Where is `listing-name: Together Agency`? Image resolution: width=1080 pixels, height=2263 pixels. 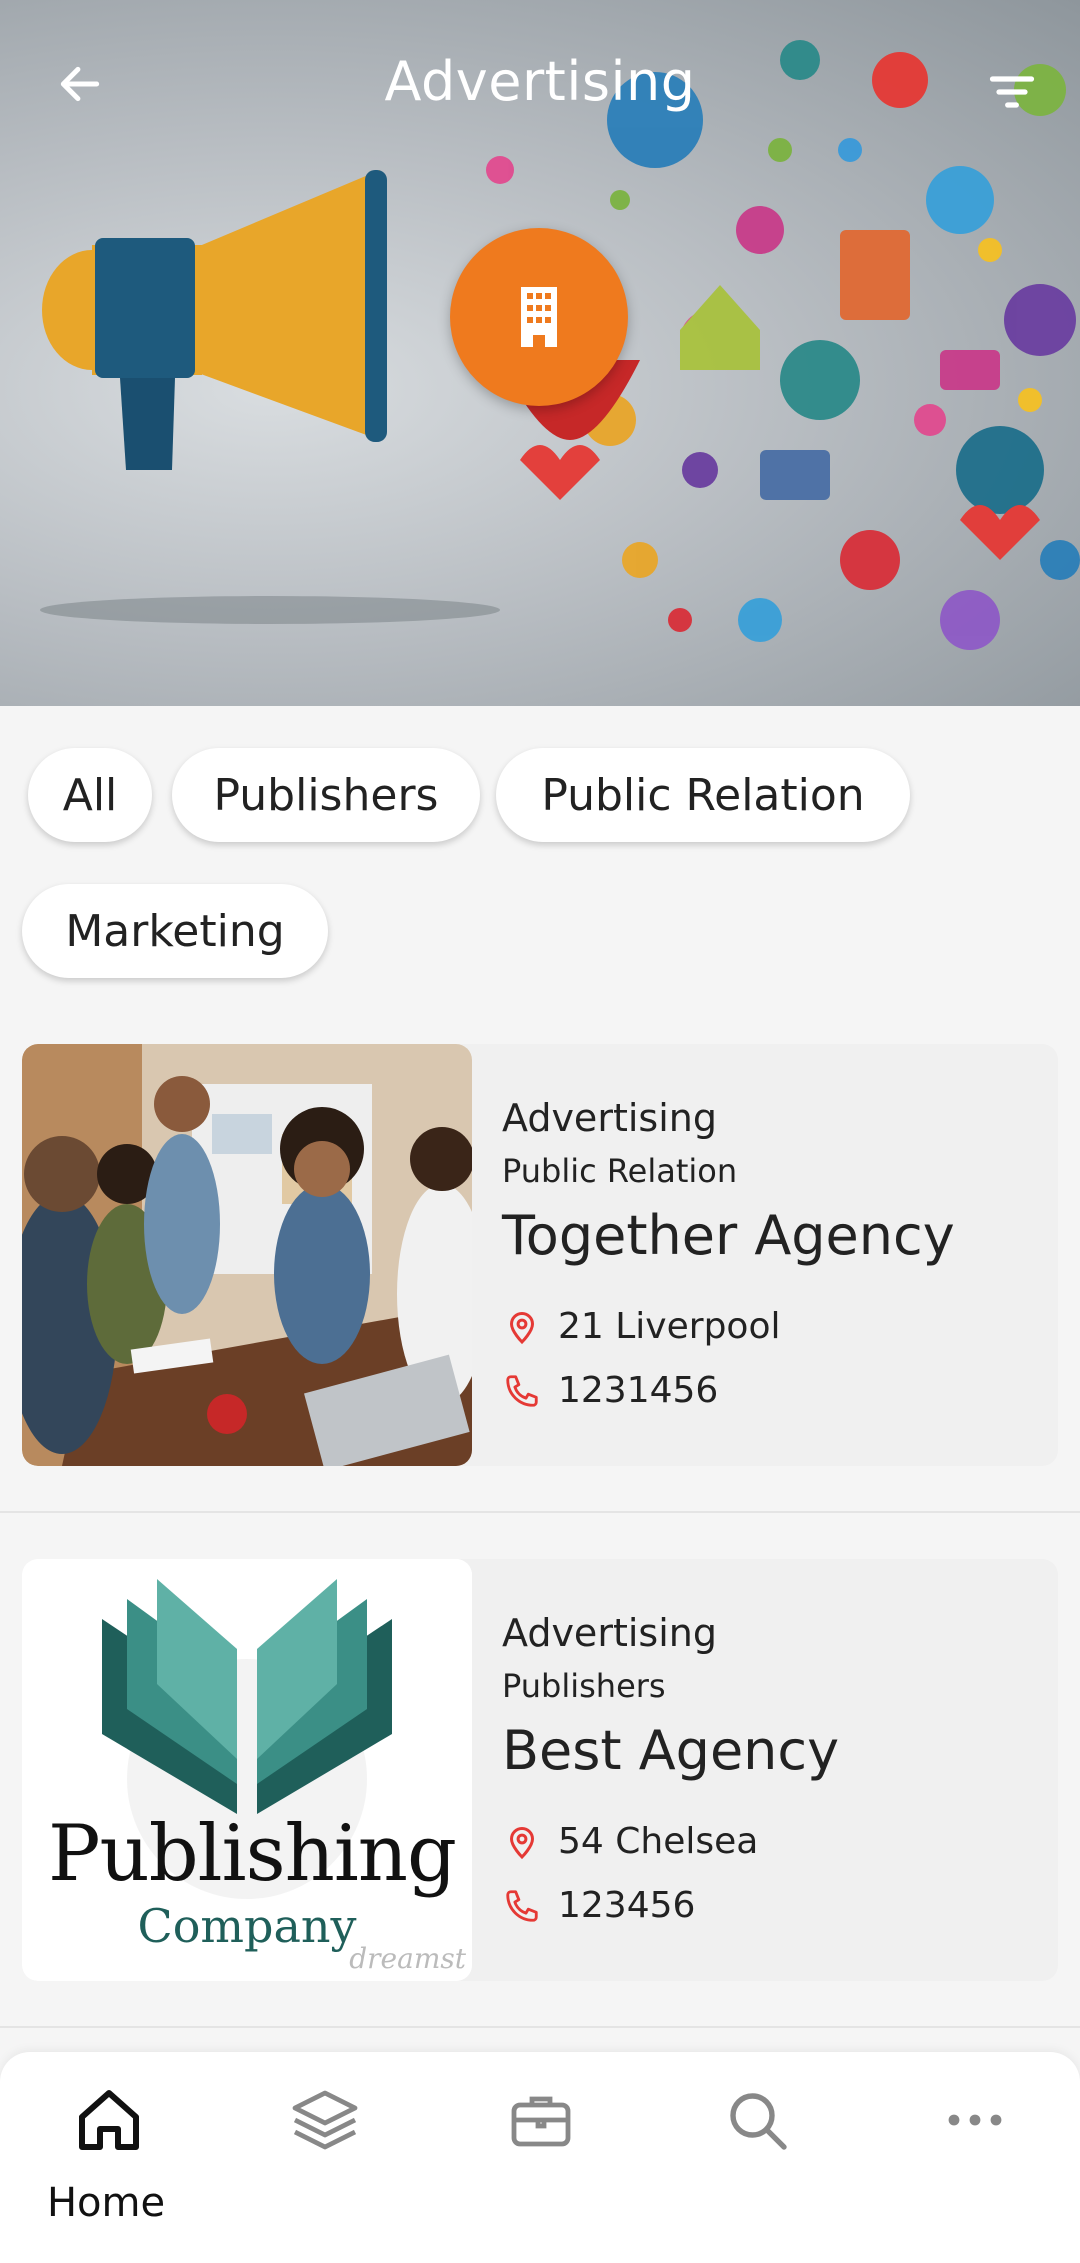
listing-name: Together Agency is located at coordinates (728, 1235).